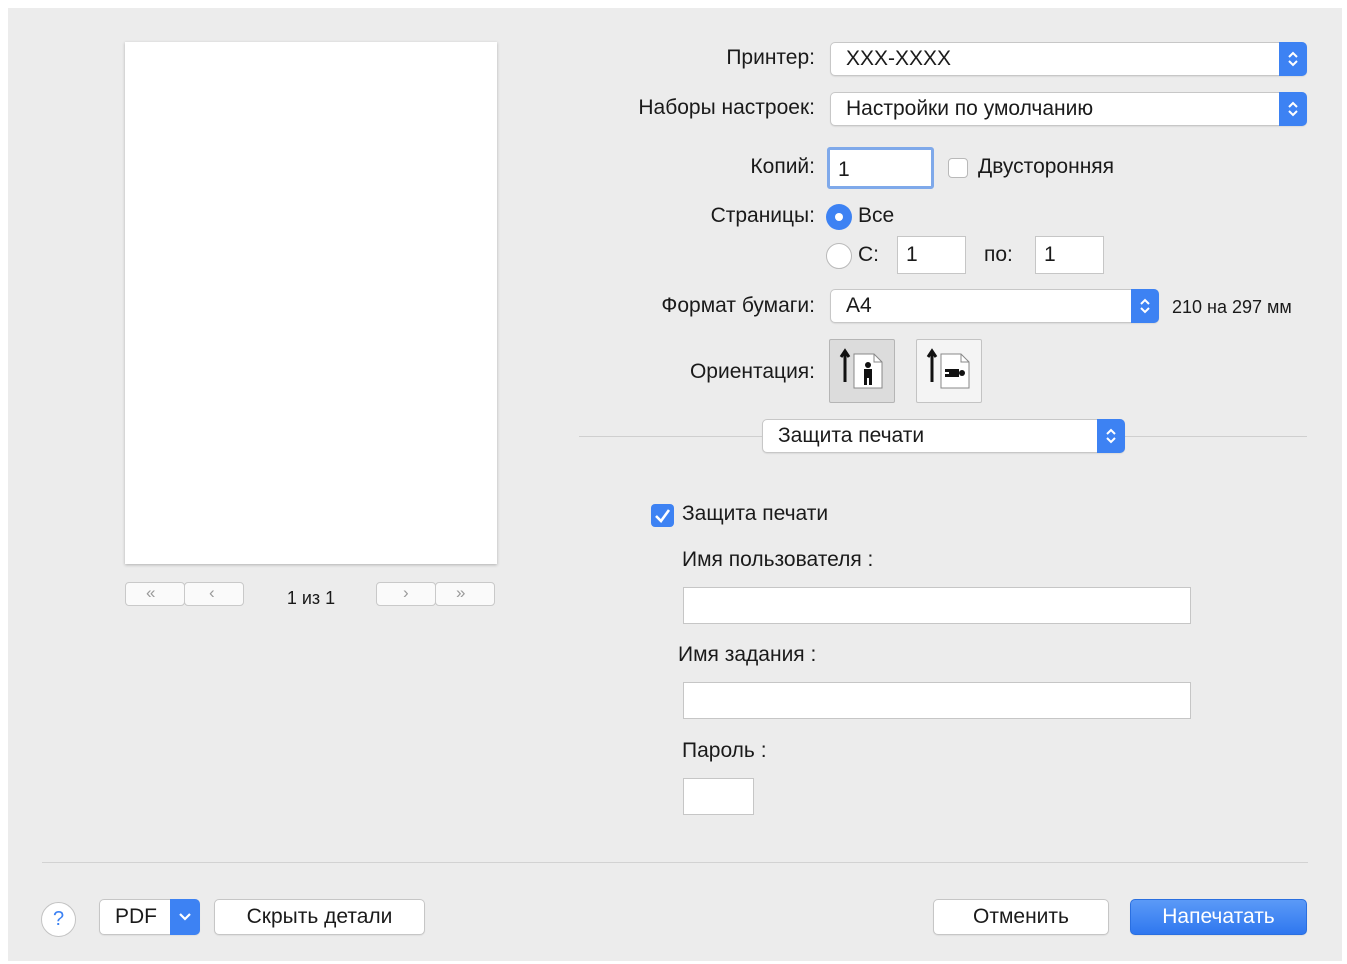 The height and width of the screenshot is (964, 1347). Describe the element at coordinates (844, 169) in the screenshot. I see `copies-value: 1` at that location.